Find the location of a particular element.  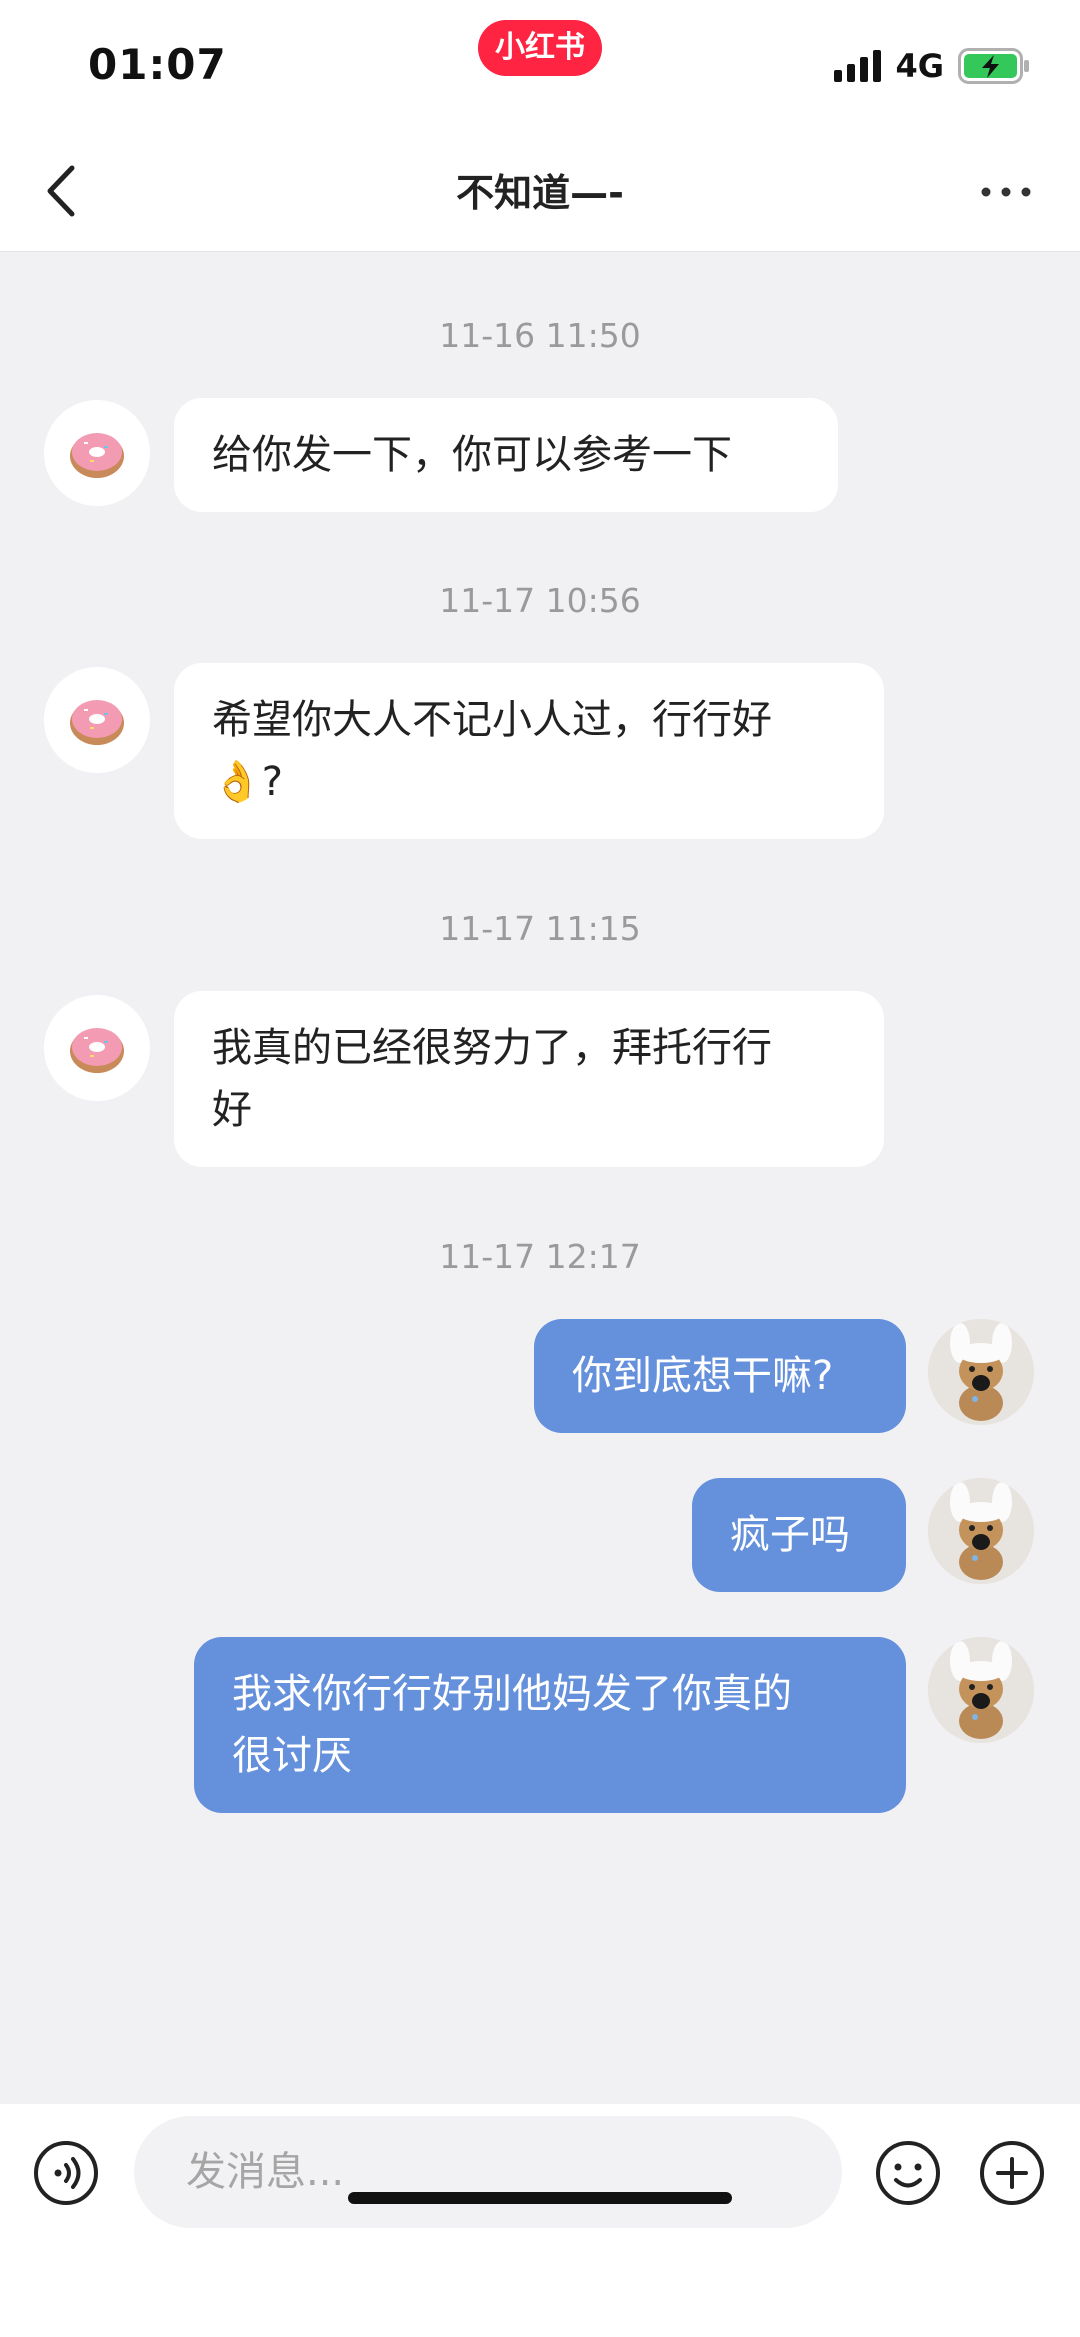

message-text: 我真的已经很努力了，拜托行行 is located at coordinates (492, 1048).